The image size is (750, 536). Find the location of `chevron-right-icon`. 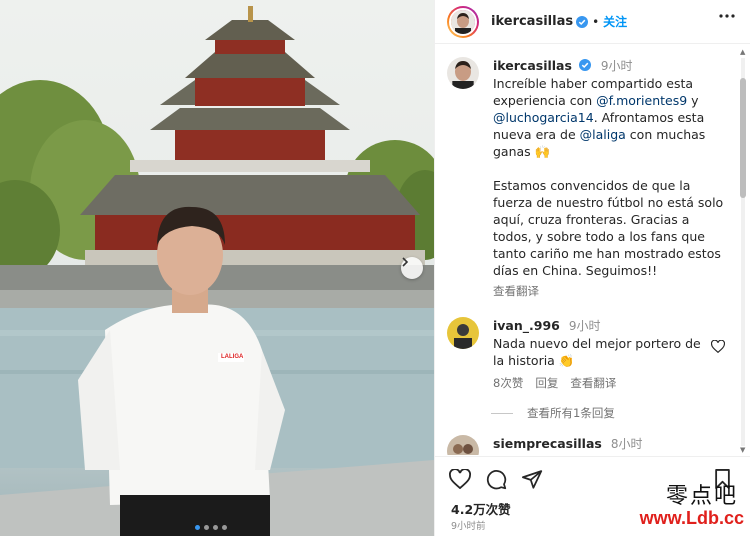

chevron-right-icon is located at coordinates (405, 262).